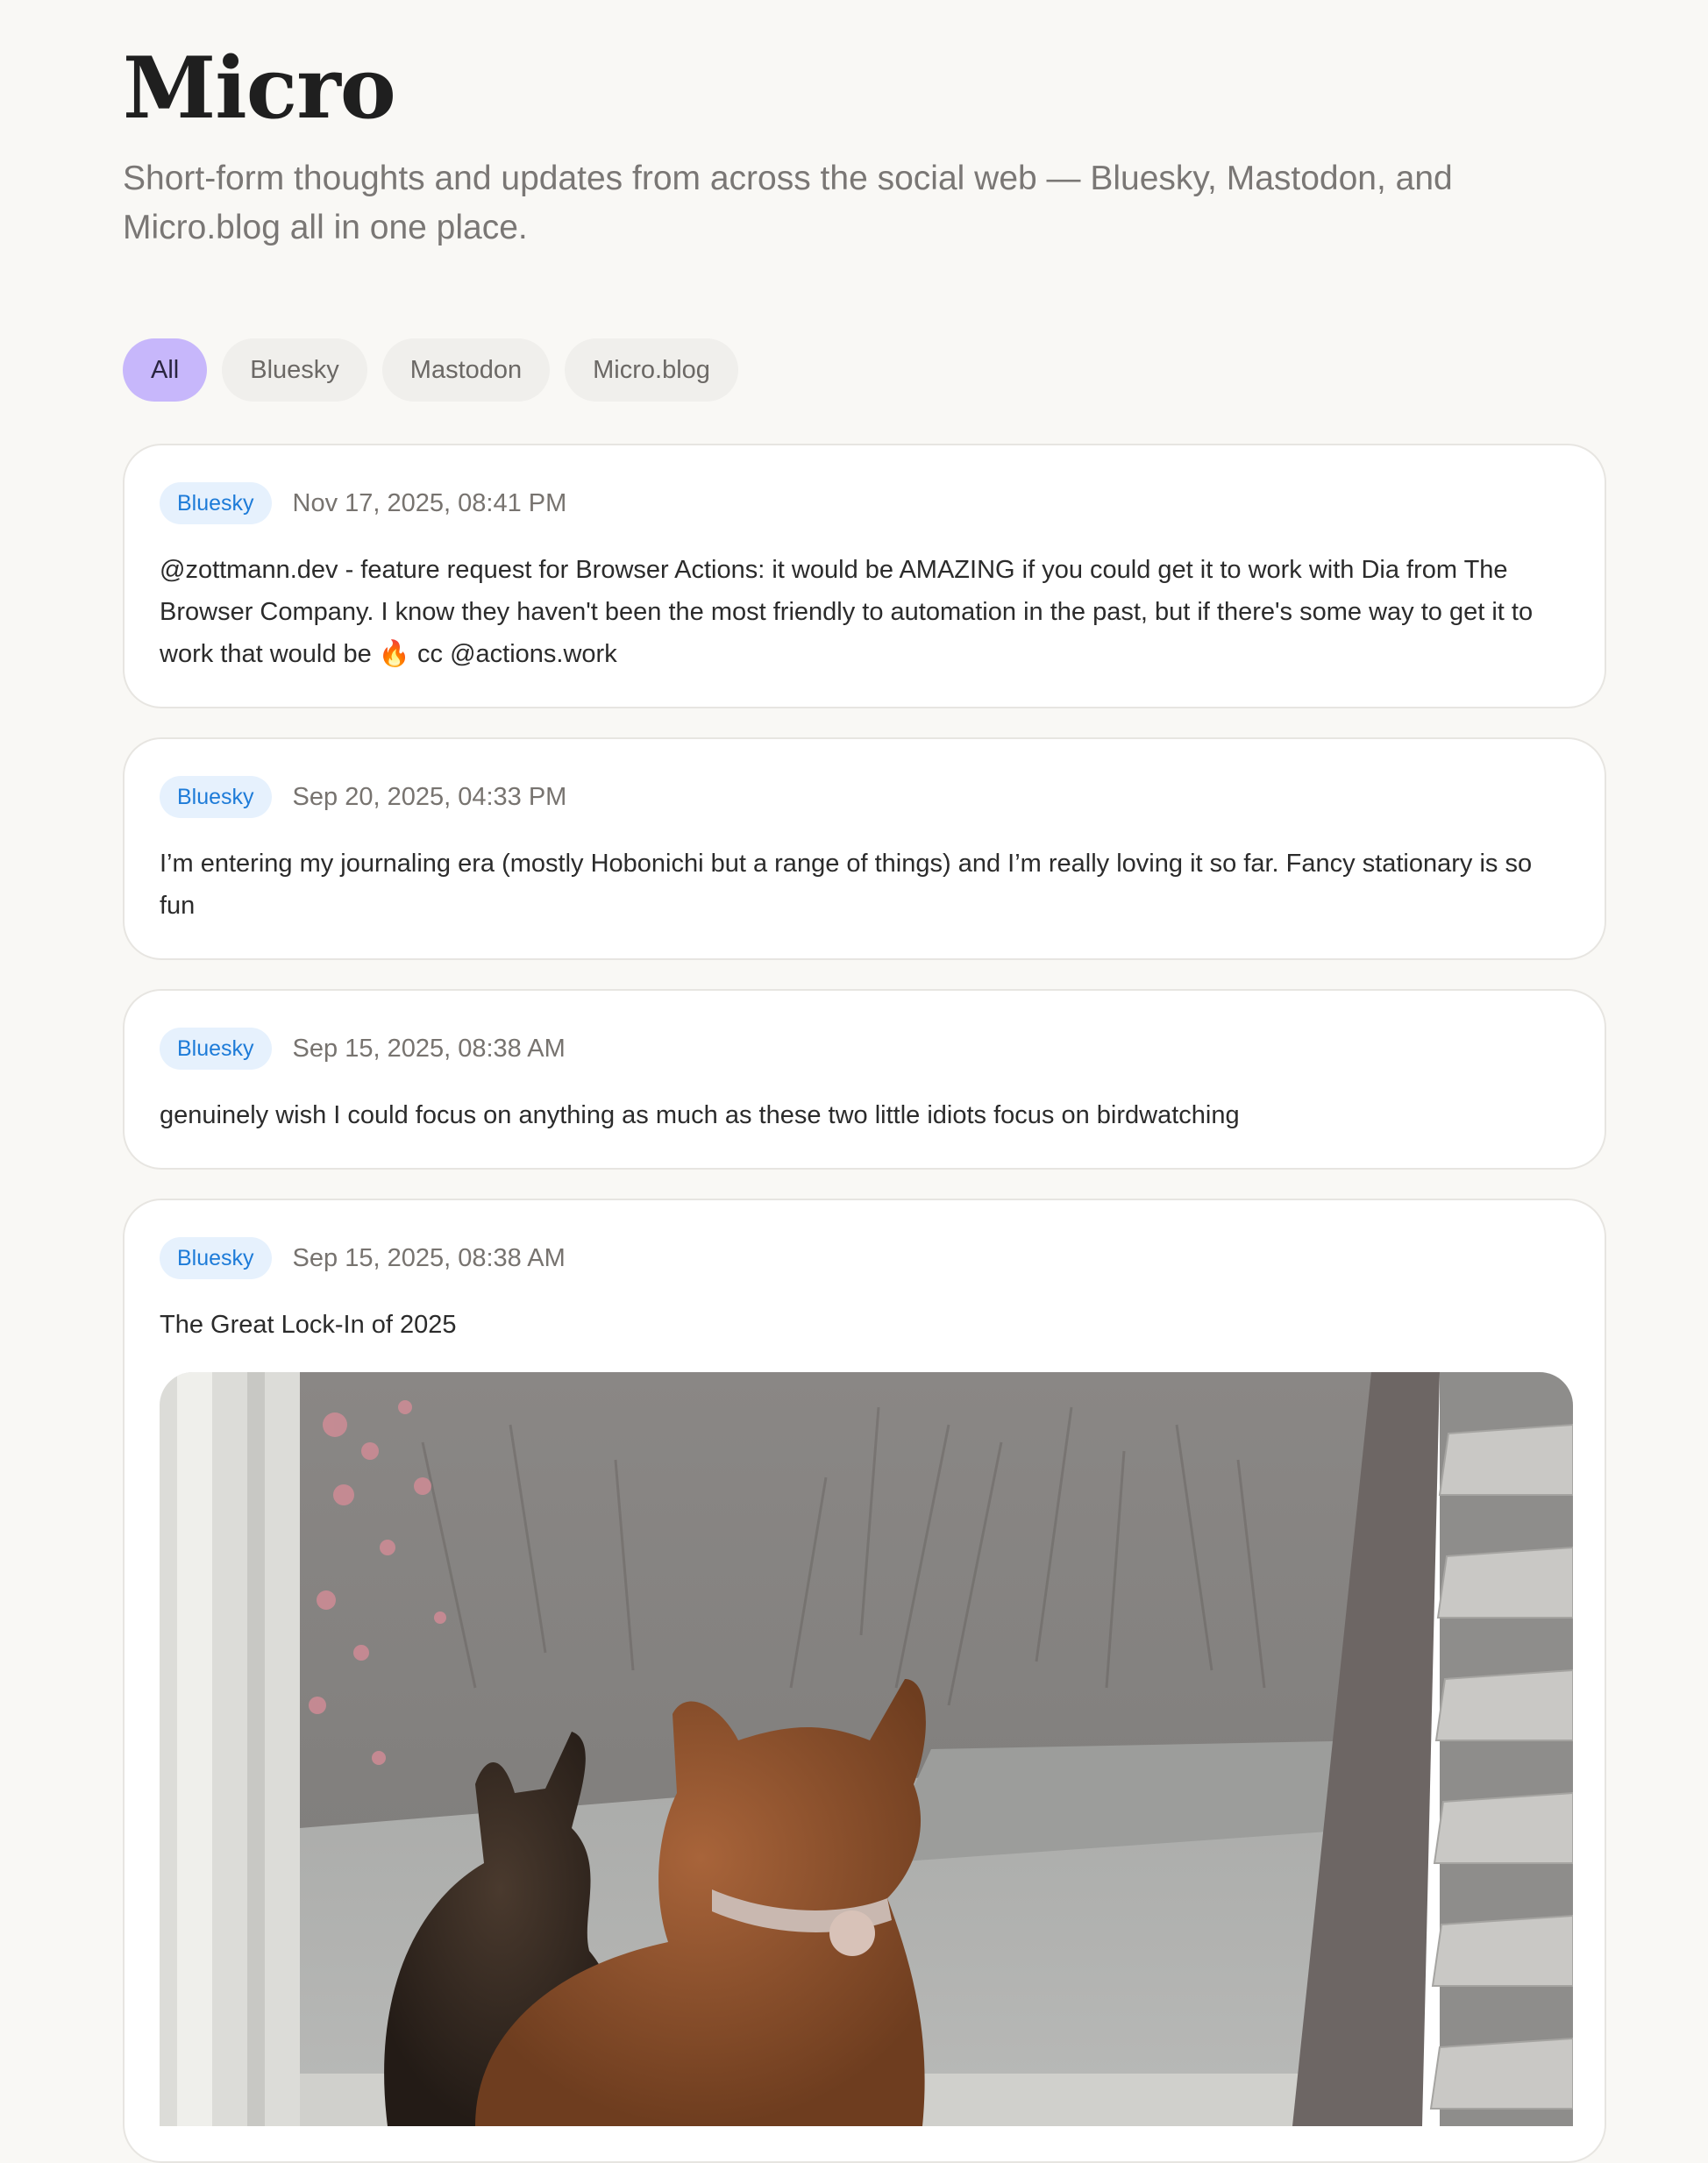 The height and width of the screenshot is (2163, 1708). What do you see at coordinates (466, 370) in the screenshot?
I see `filter-mastodon: Mastodon` at bounding box center [466, 370].